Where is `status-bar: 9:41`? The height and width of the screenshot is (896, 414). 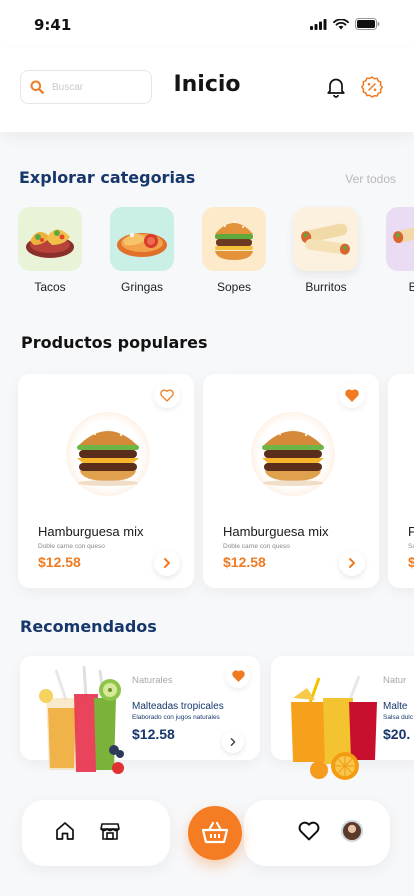 status-bar: 9:41 is located at coordinates (207, 24).